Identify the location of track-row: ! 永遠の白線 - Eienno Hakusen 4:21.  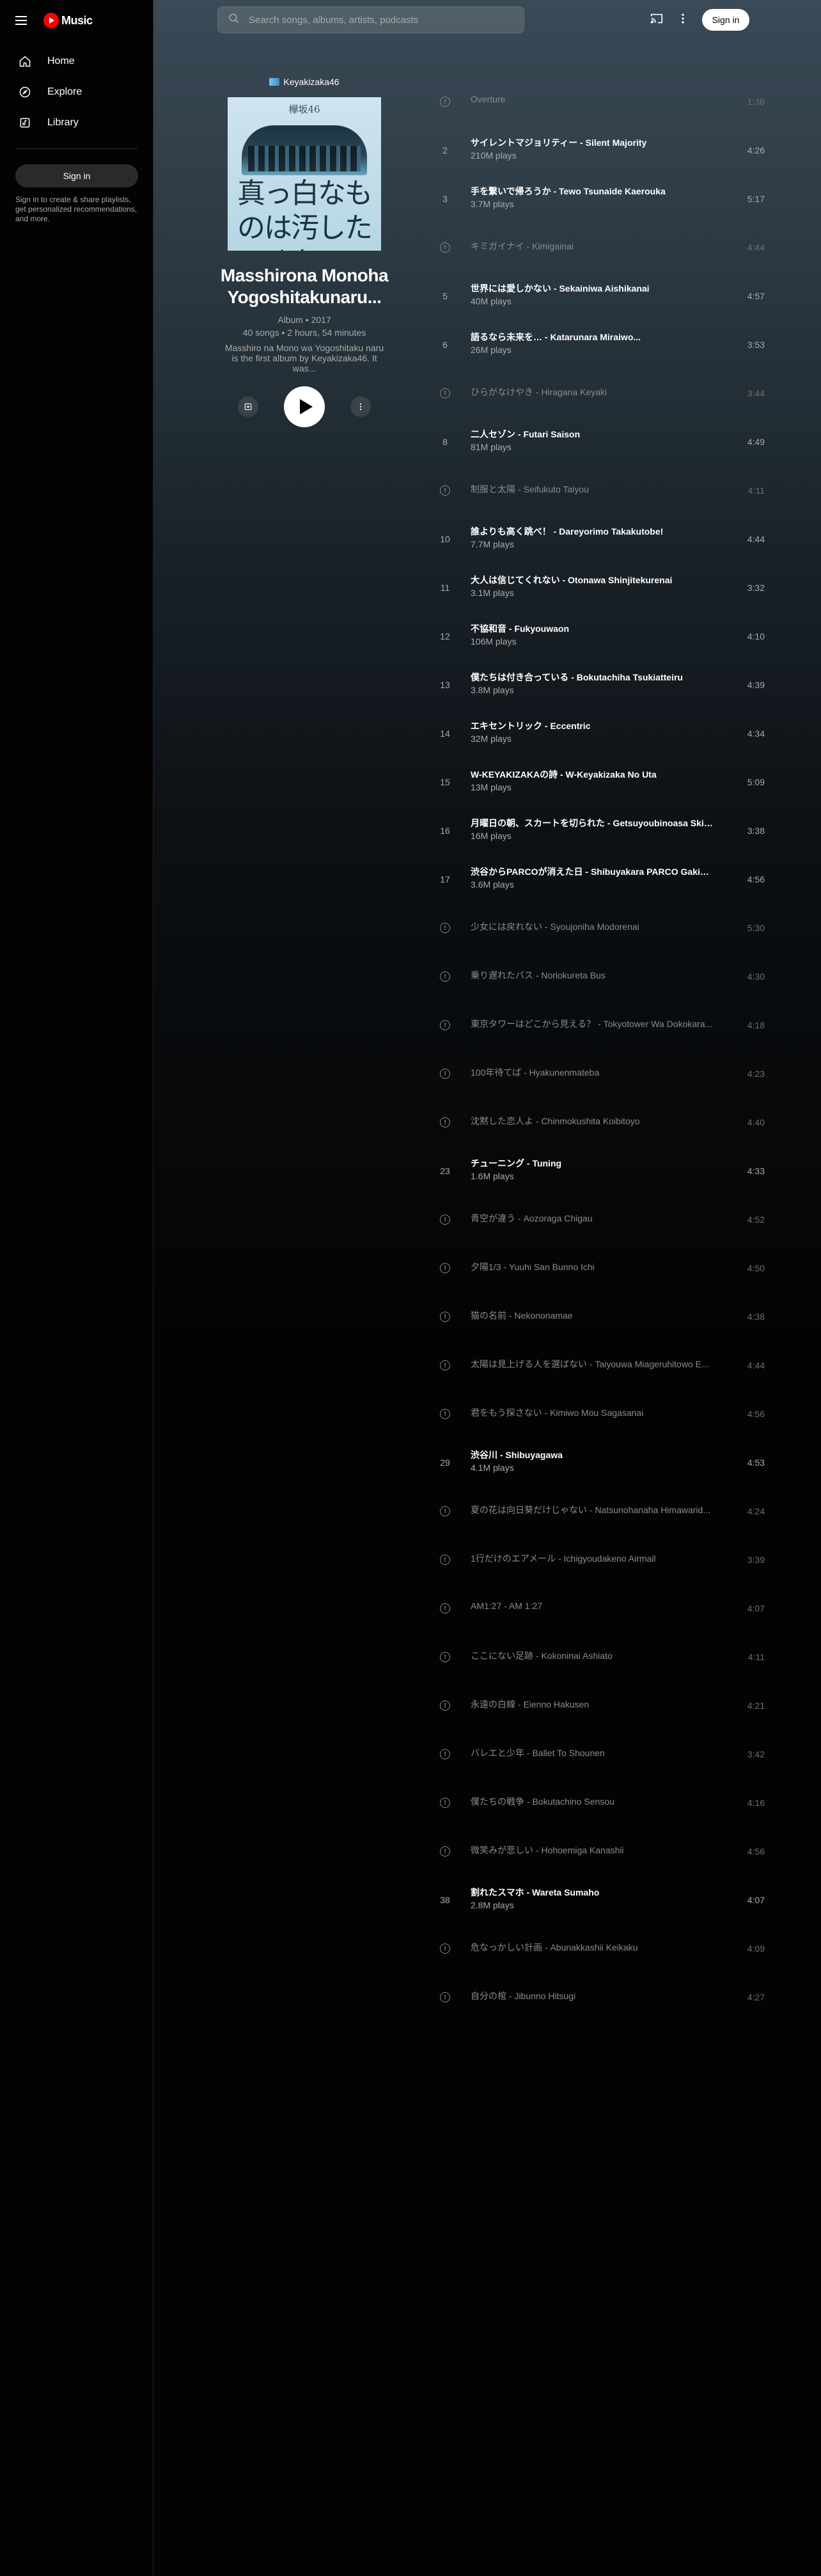
(598, 1705).